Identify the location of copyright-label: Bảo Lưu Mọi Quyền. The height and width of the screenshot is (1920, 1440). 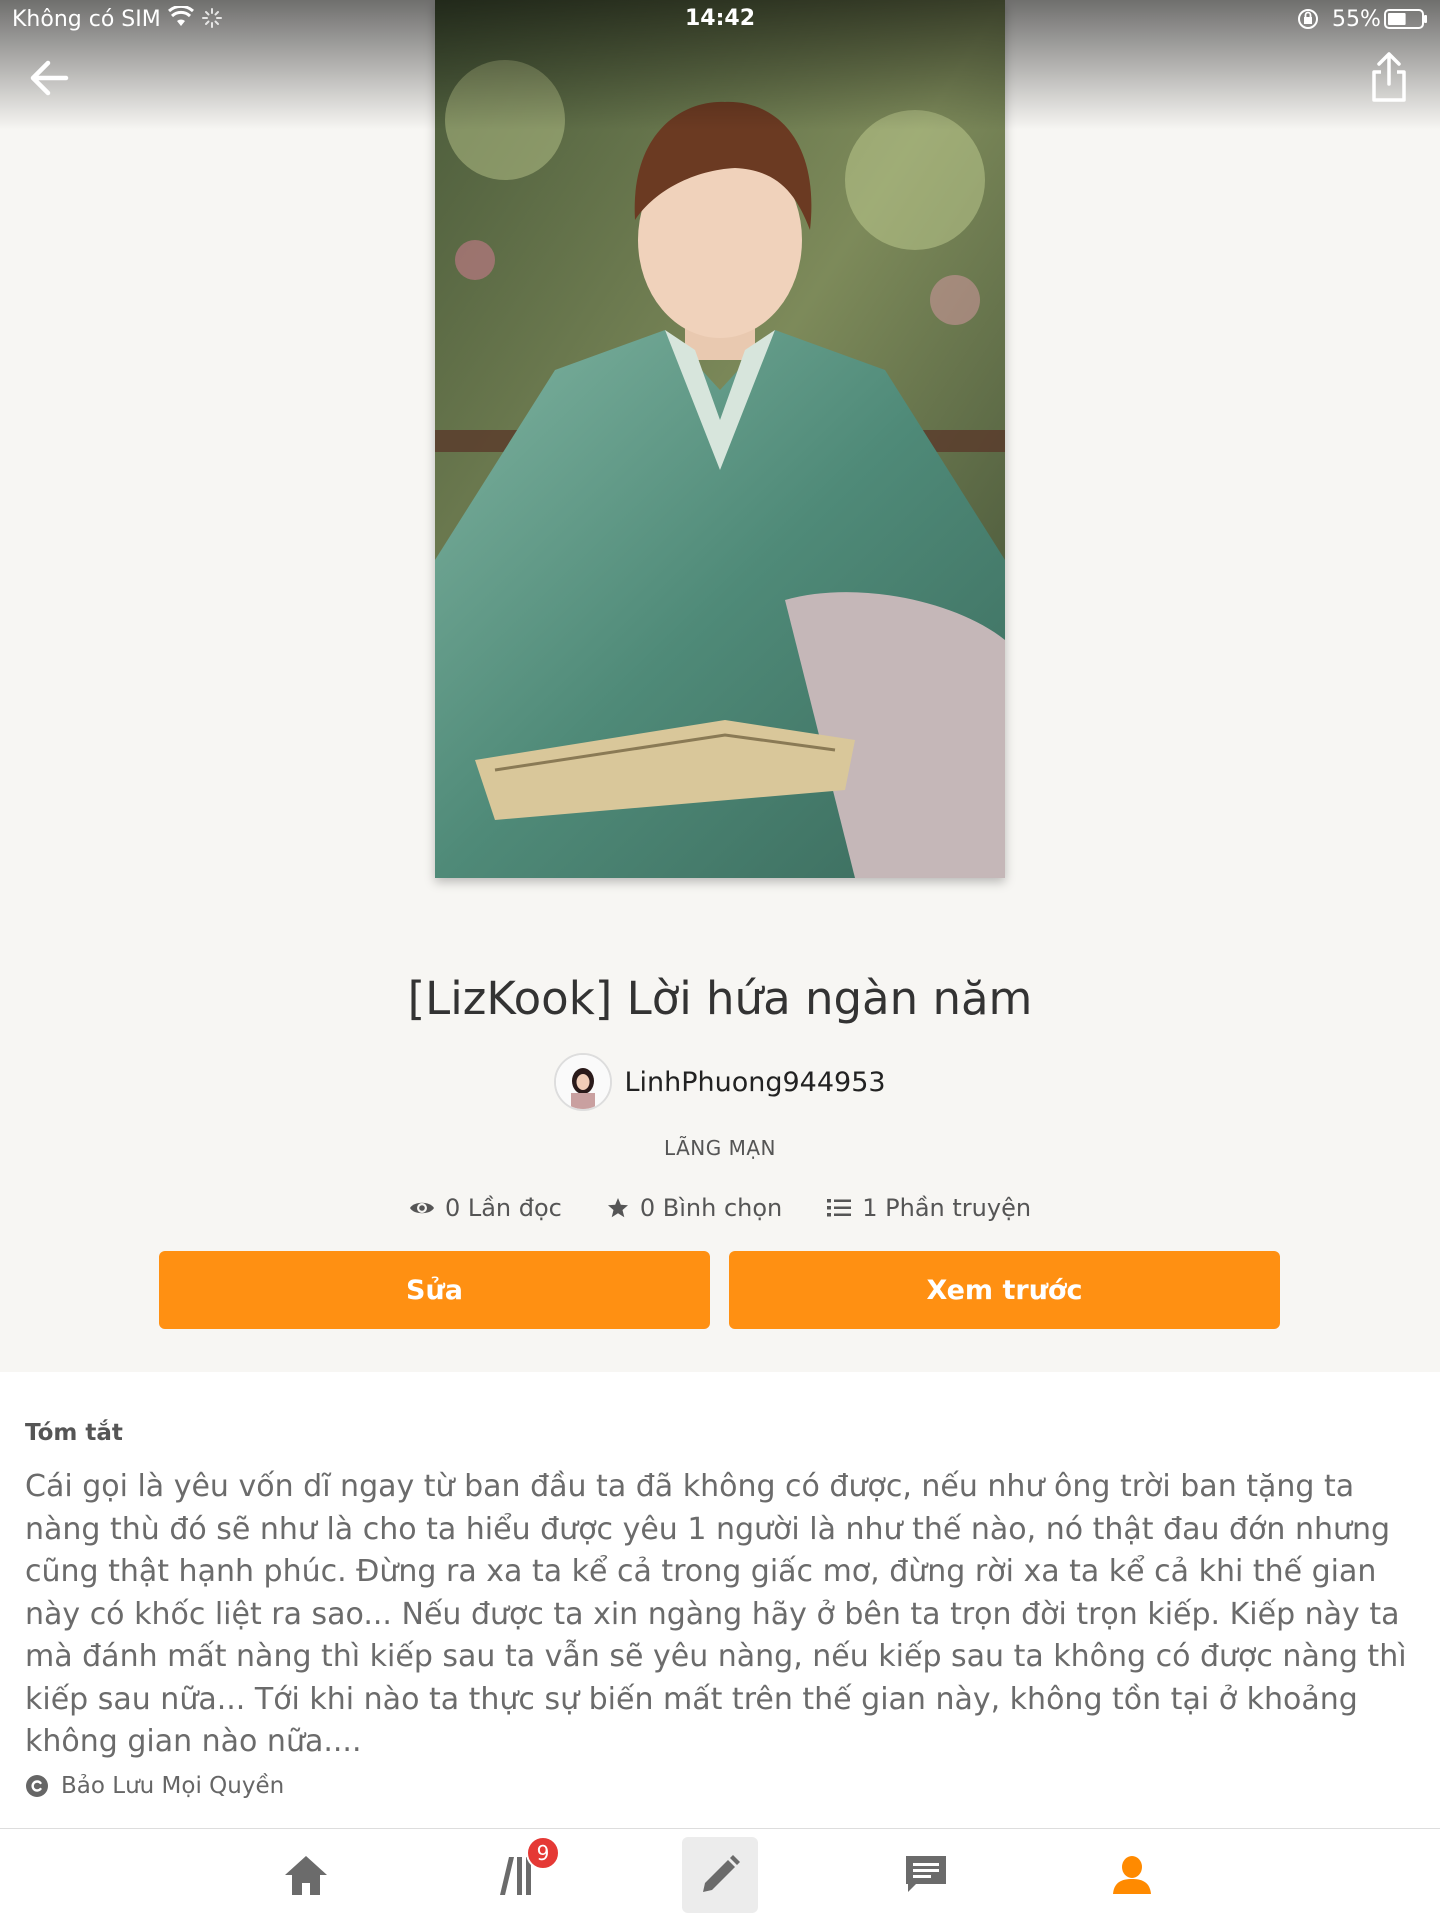
(173, 1786).